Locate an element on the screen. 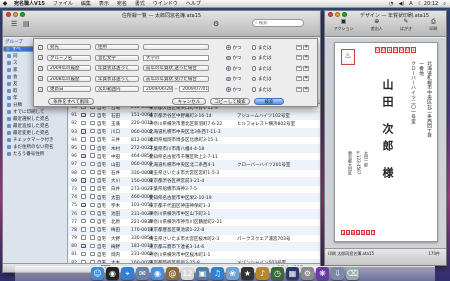 Image resolution: width=450 pixels, height=281 pixels. spotlight-icon: ⌕ is located at coordinates (444, 4).